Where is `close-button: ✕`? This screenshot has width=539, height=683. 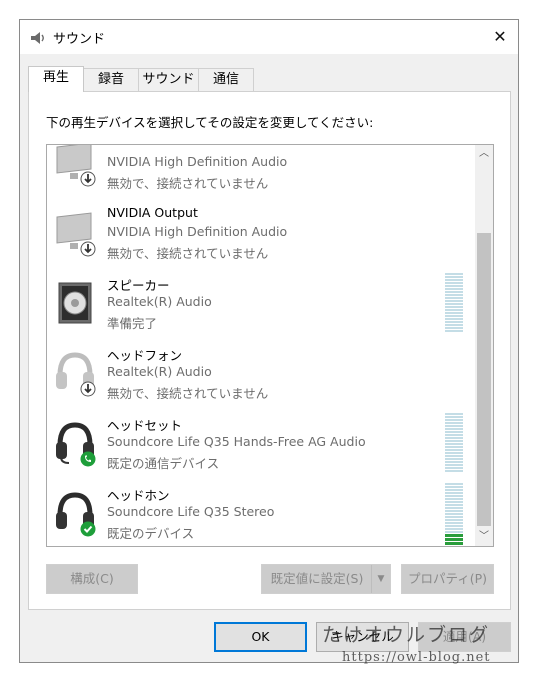 close-button: ✕ is located at coordinates (500, 37).